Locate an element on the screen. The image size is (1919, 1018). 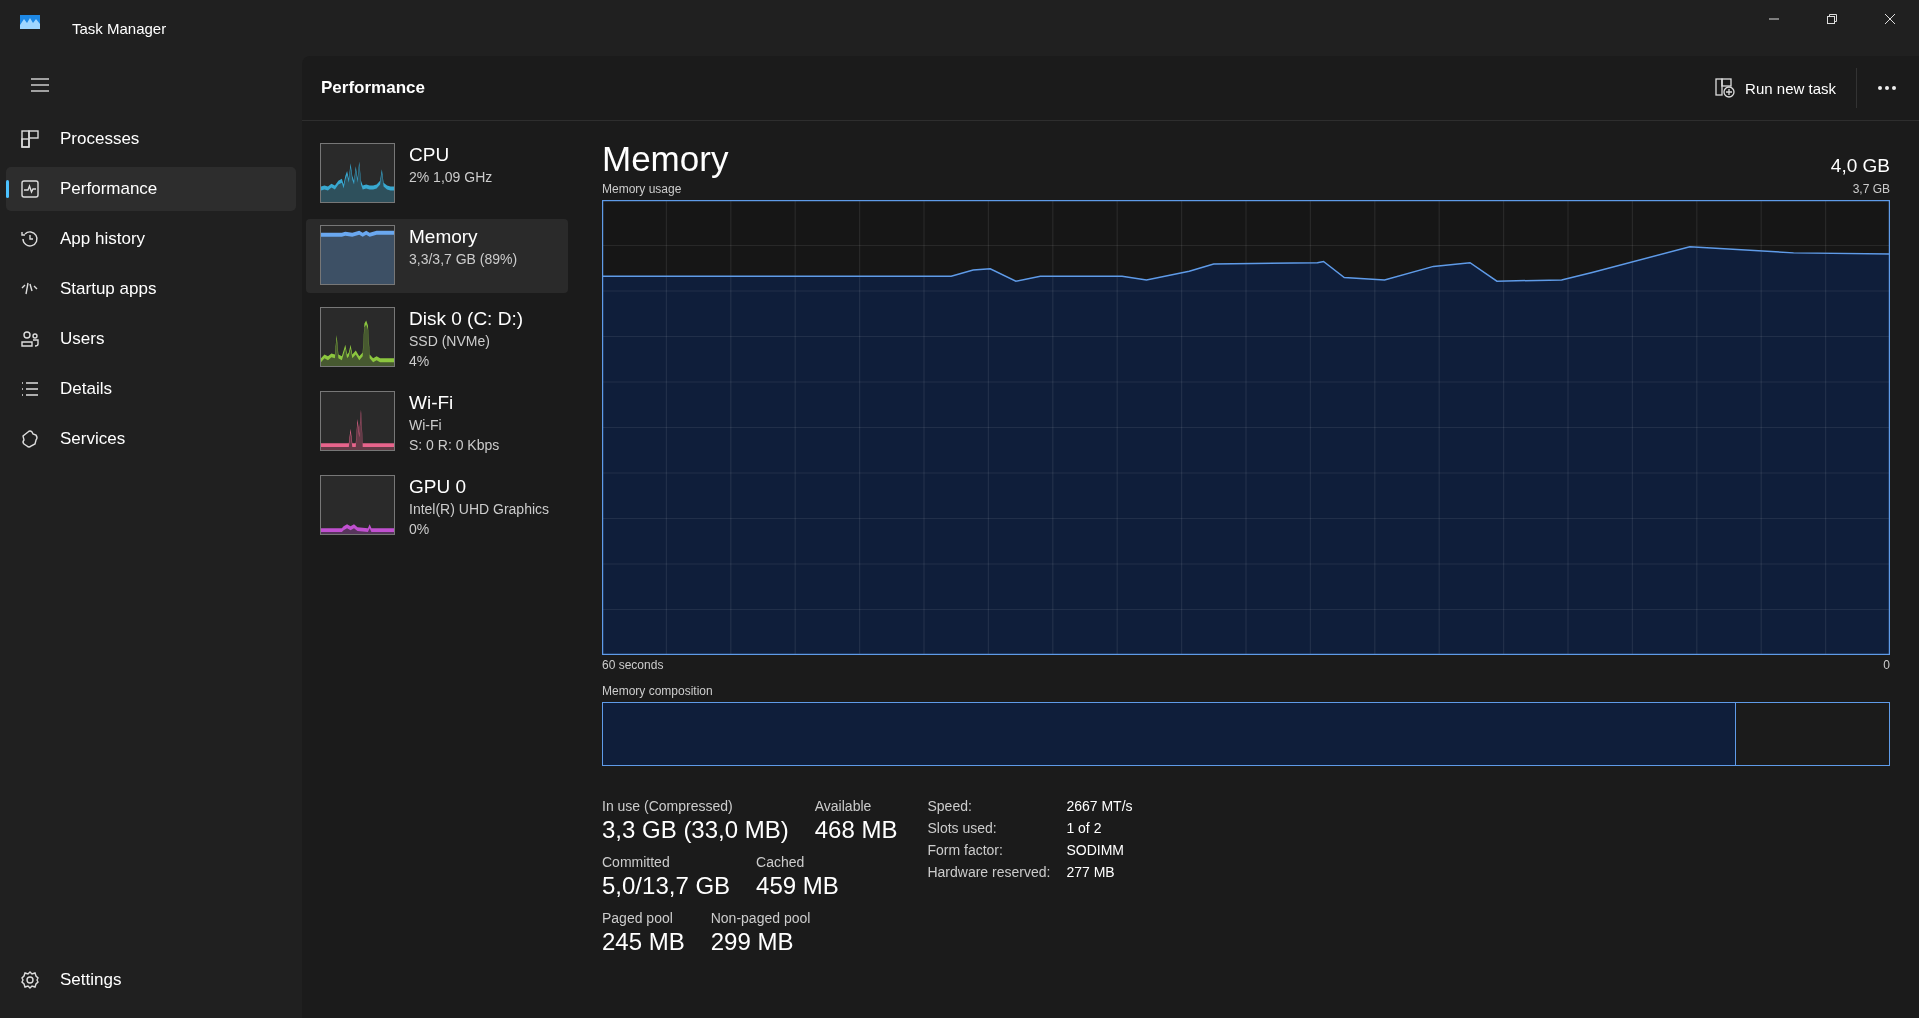
nav-item: Services is located at coordinates (151, 439).